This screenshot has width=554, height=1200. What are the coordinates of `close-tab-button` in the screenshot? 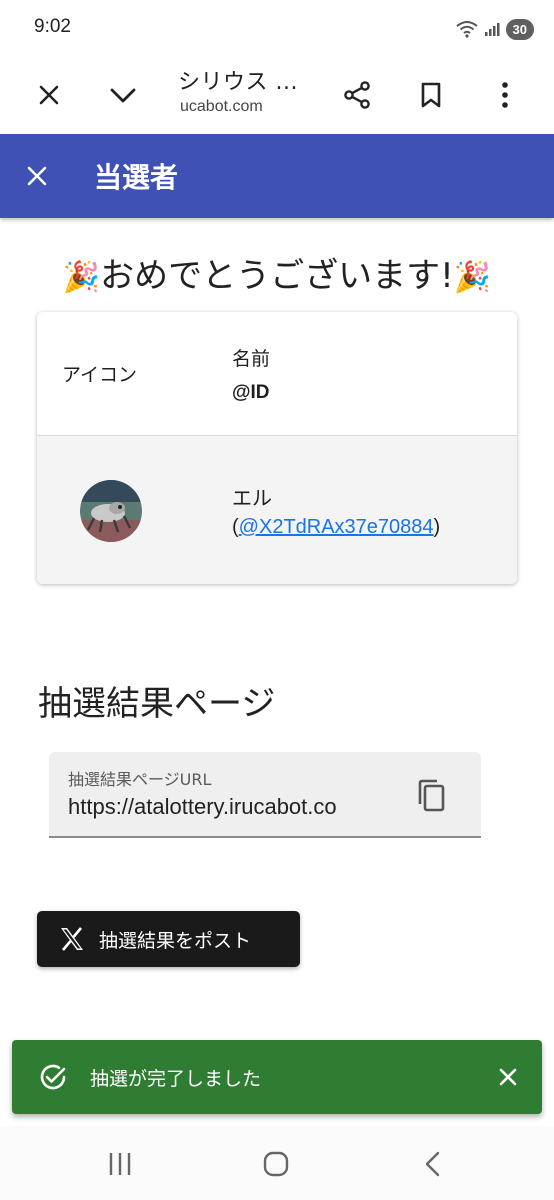 It's located at (49, 95).